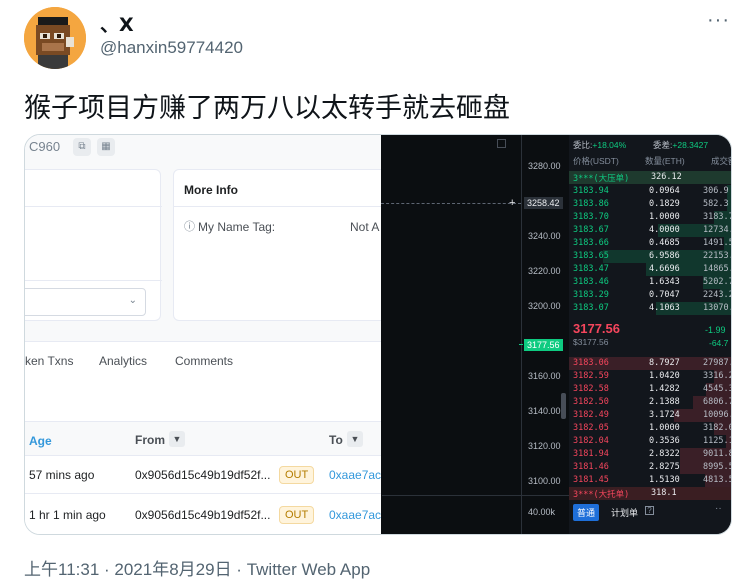 The width and height of the screenshot is (750, 581). I want to click on orderbook-row: 3182.04 0.3536 1125.1, so click(650, 441).